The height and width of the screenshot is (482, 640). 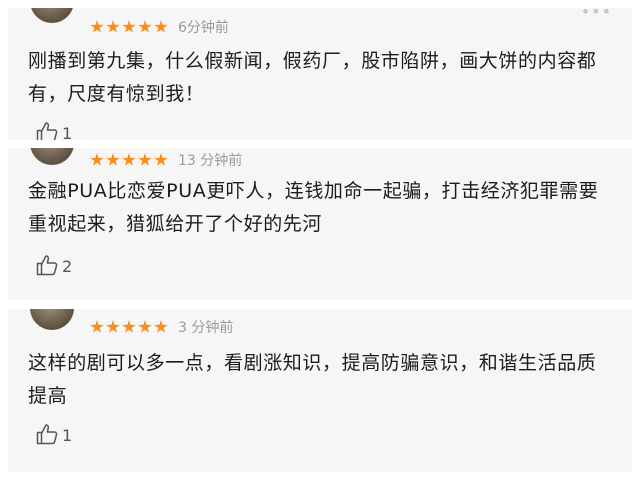 I want to click on like-count: 2, so click(x=67, y=266).